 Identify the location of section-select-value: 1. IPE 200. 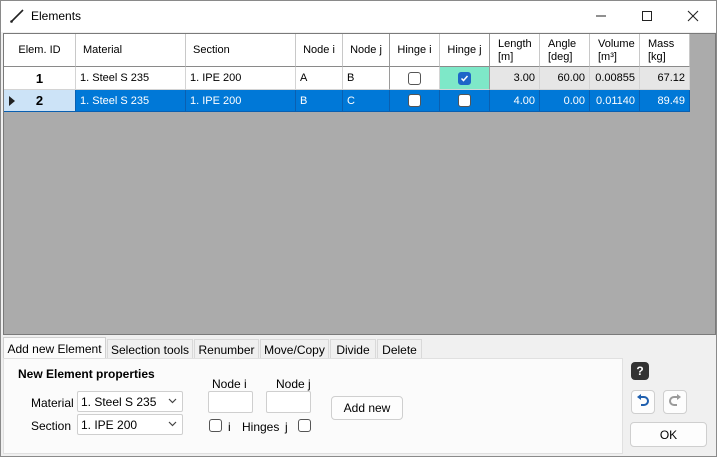
(109, 424).